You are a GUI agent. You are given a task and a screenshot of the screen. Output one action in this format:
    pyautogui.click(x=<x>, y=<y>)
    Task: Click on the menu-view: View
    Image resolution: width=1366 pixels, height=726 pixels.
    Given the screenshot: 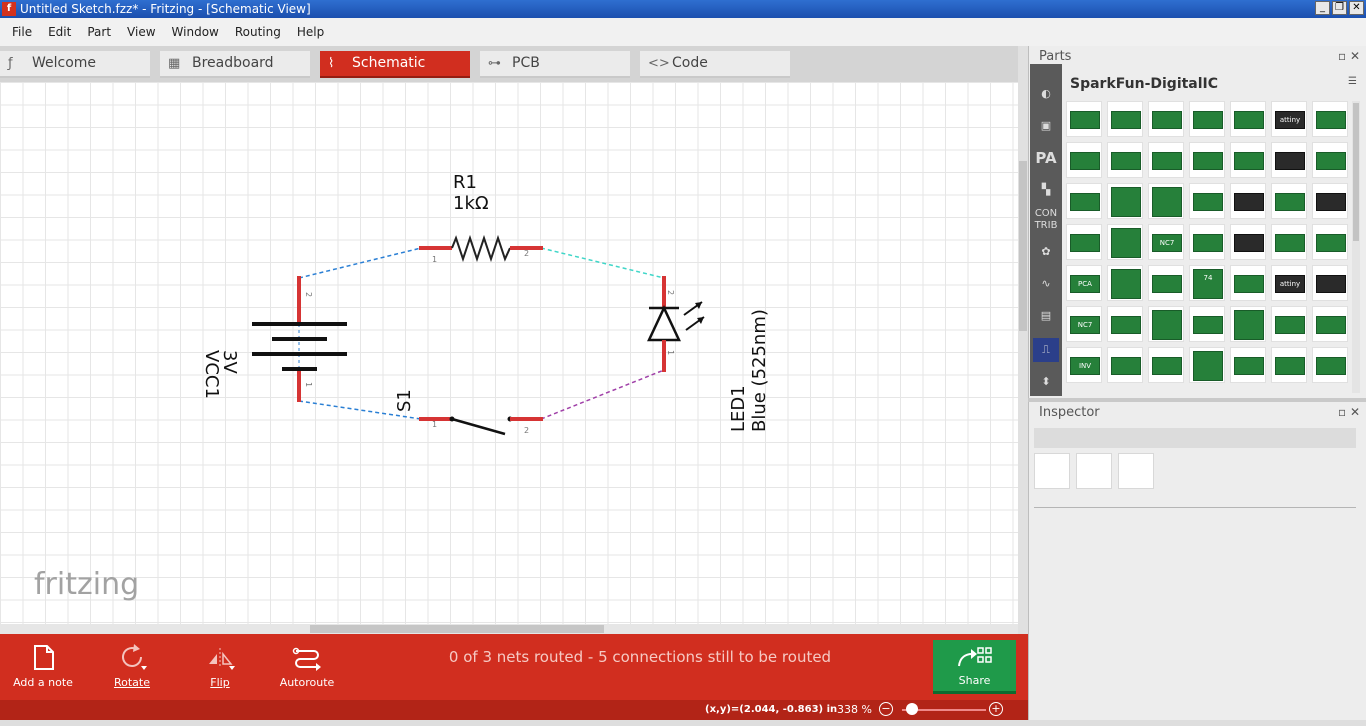 What is the action you would take?
    pyautogui.click(x=141, y=32)
    